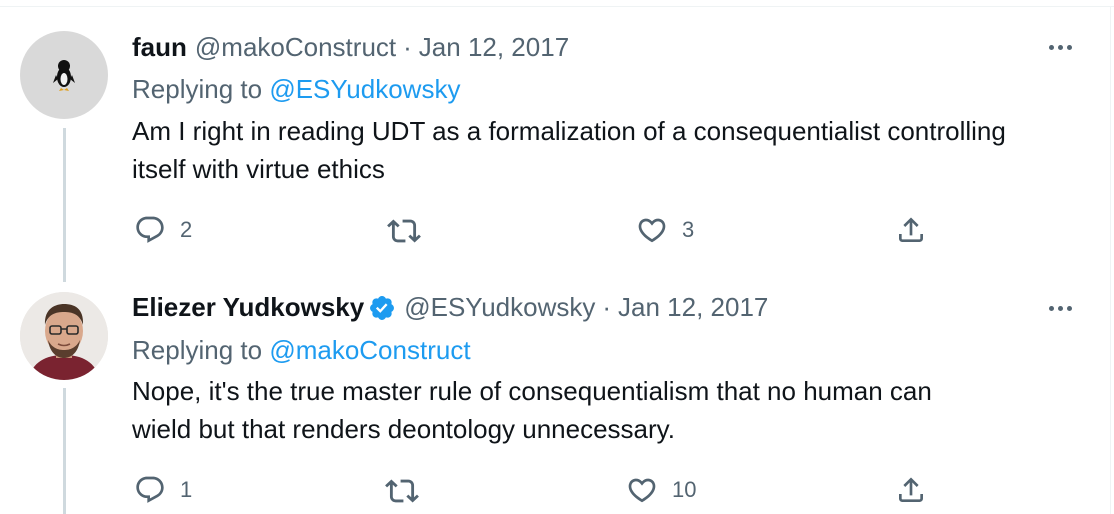  What do you see at coordinates (258, 169) in the screenshot?
I see `tweet-text-line: itself with virtue ethics` at bounding box center [258, 169].